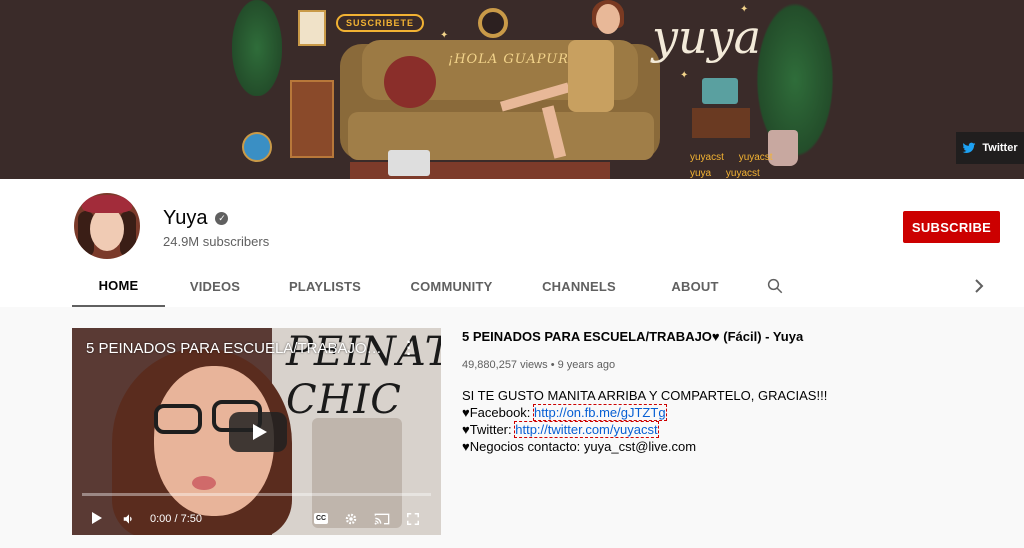 This screenshot has height=548, width=1024. Describe the element at coordinates (204, 483) in the screenshot. I see `thumbnail-lips` at that location.